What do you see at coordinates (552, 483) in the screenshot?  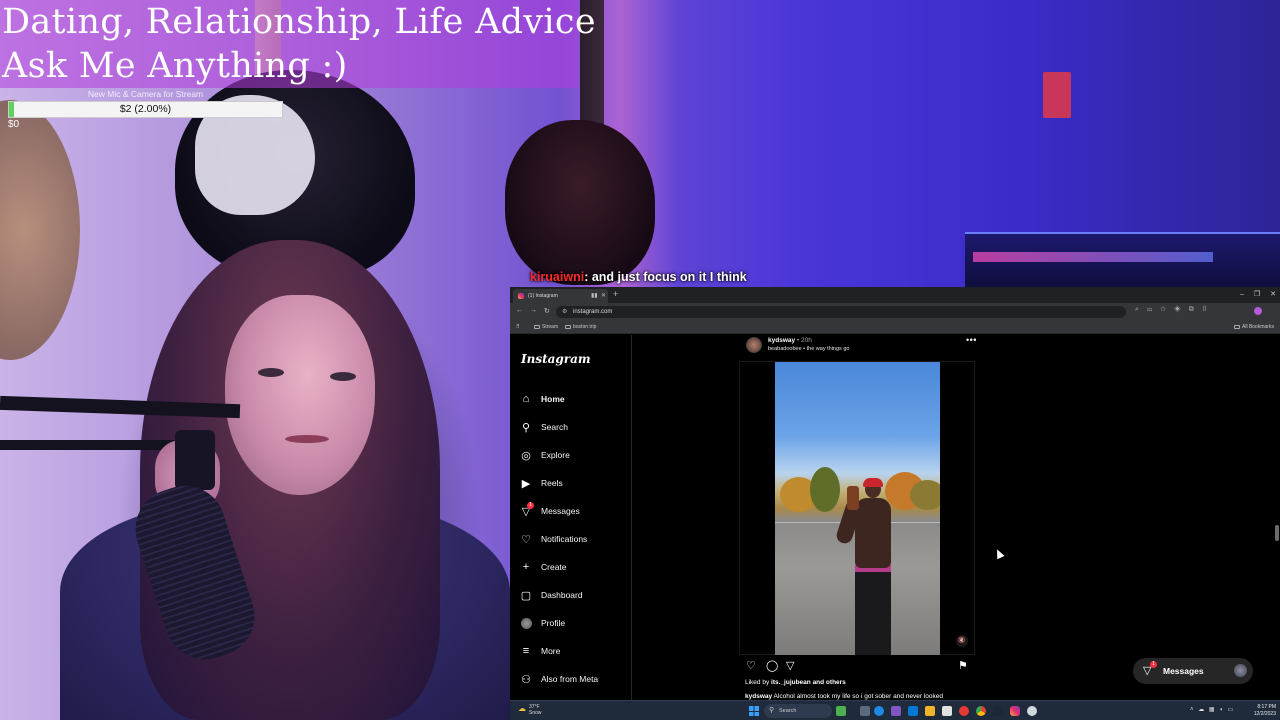 I see `nav-label: Reels` at bounding box center [552, 483].